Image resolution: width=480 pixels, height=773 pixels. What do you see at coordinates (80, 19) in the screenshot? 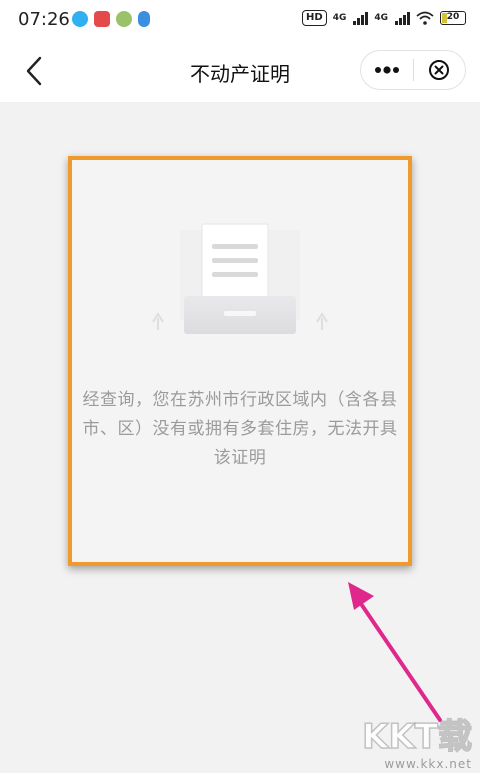
I see `qq-icon` at bounding box center [80, 19].